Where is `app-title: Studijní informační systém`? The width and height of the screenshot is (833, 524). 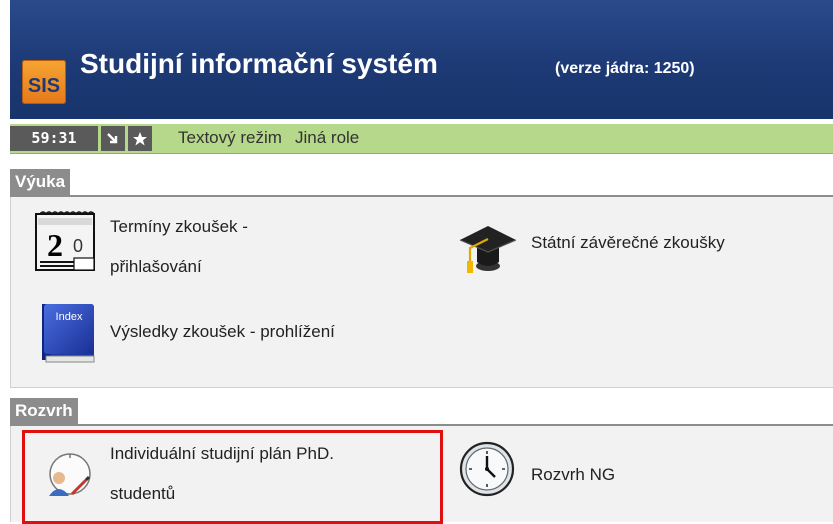
app-title: Studijní informační systém is located at coordinates (259, 63).